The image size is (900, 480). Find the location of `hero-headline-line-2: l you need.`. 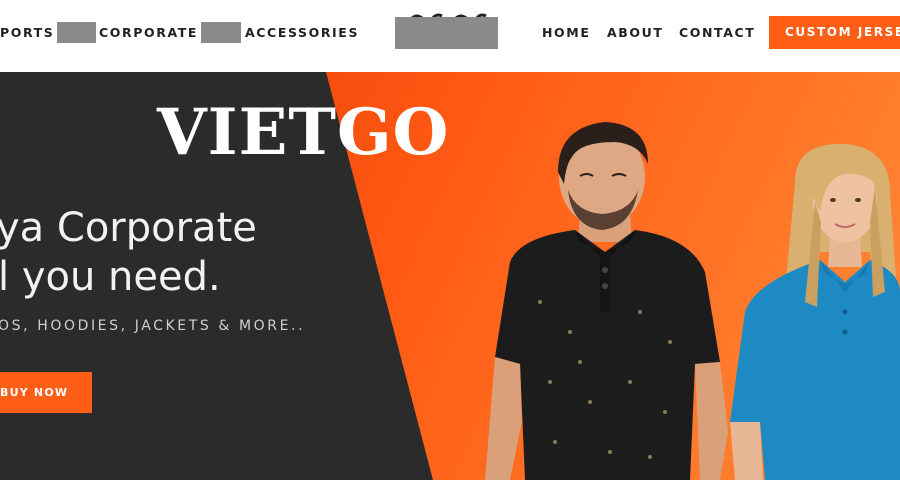

hero-headline-line-2: l you need. is located at coordinates (110, 277).